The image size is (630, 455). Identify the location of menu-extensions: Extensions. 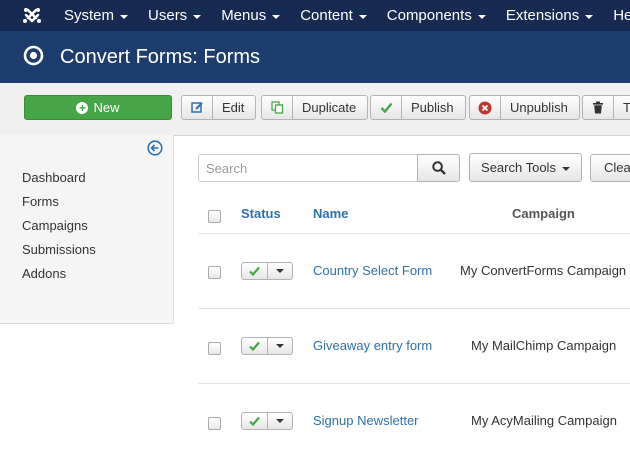
(550, 15).